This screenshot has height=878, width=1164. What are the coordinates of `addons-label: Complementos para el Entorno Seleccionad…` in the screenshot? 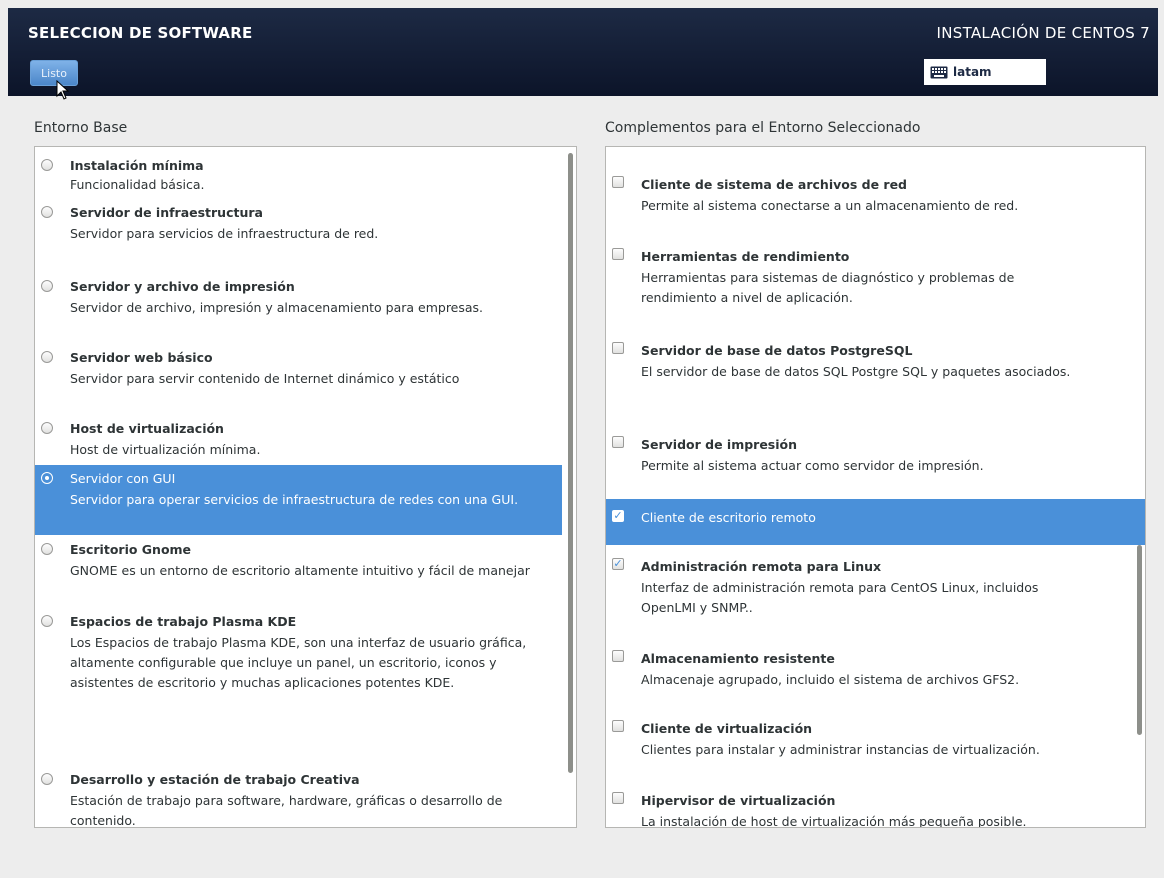 It's located at (763, 128).